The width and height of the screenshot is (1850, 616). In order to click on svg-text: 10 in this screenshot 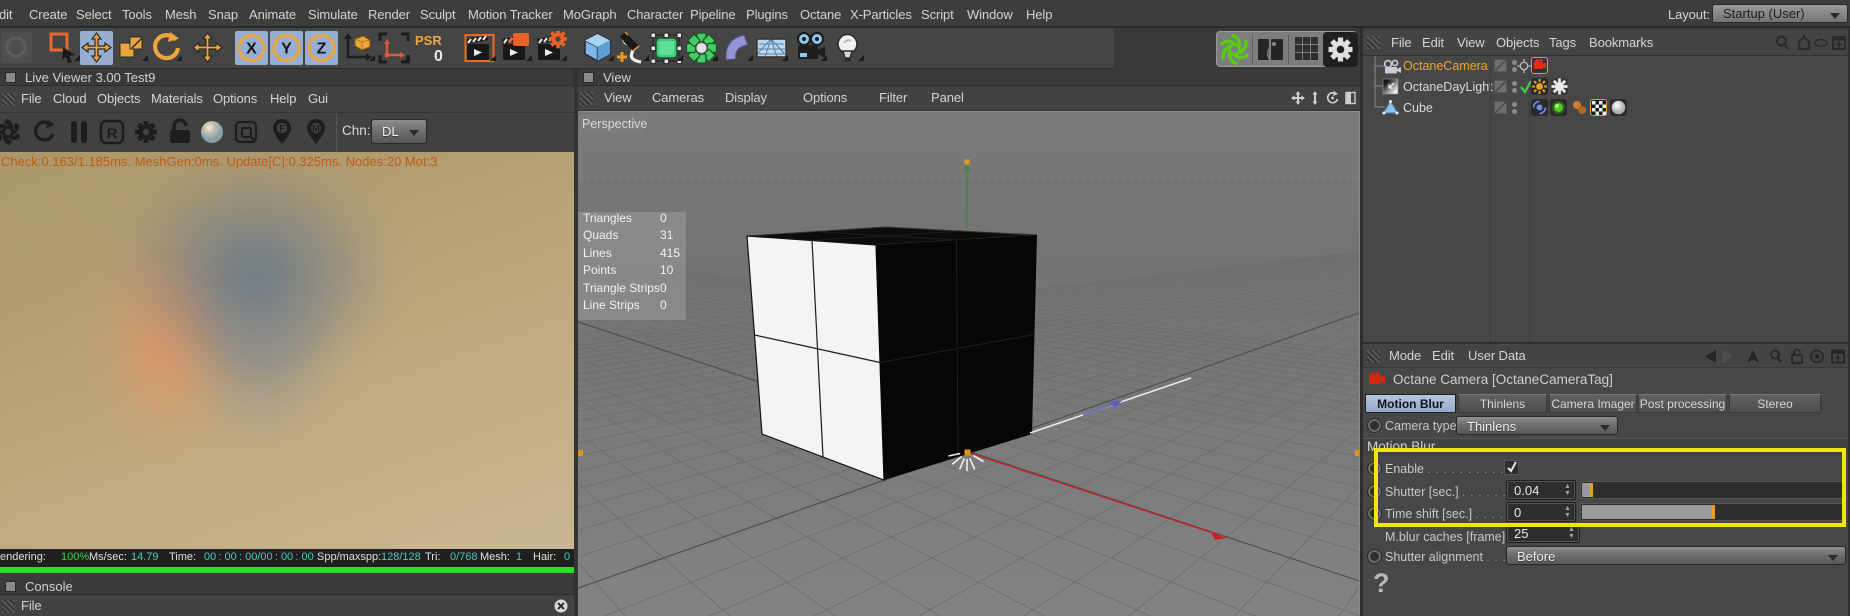, I will do `click(667, 270)`.